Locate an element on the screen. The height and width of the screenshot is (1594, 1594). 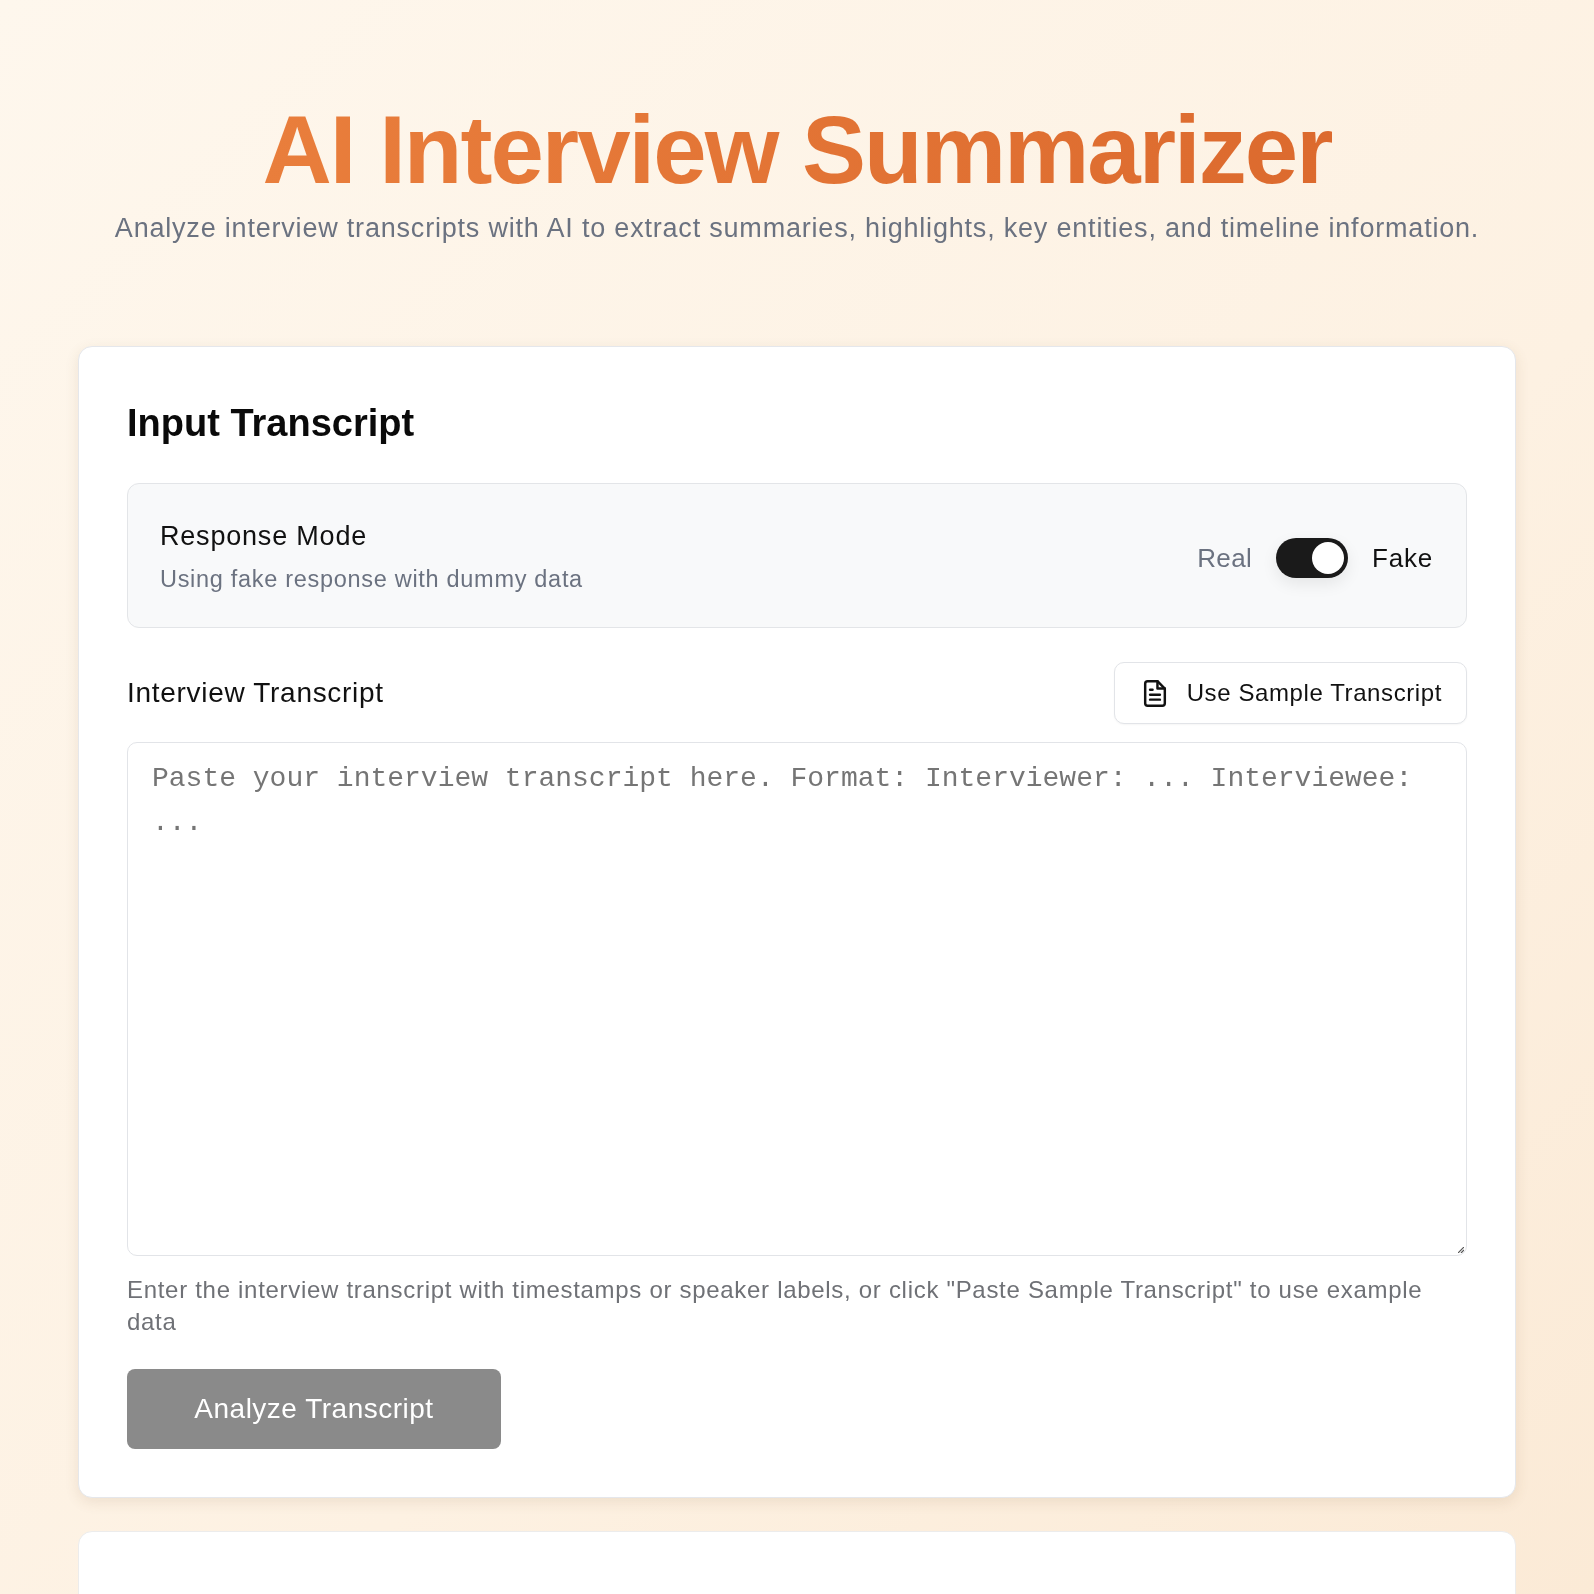
off-label: Real is located at coordinates (1224, 557).